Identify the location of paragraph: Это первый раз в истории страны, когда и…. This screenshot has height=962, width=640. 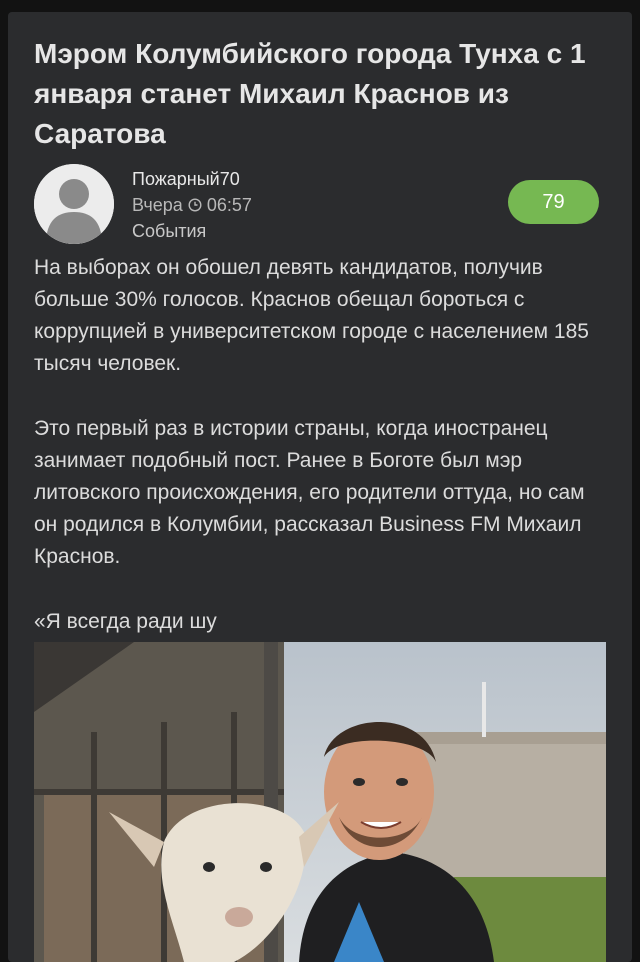
(309, 492).